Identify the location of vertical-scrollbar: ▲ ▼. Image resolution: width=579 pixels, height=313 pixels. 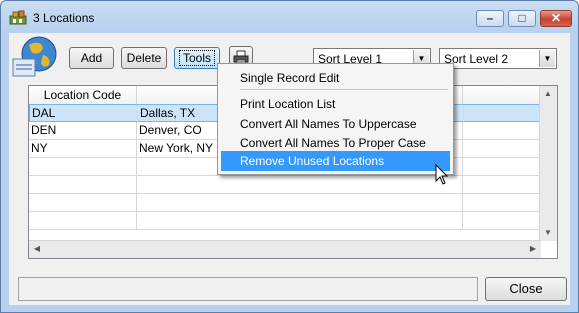
(548, 163).